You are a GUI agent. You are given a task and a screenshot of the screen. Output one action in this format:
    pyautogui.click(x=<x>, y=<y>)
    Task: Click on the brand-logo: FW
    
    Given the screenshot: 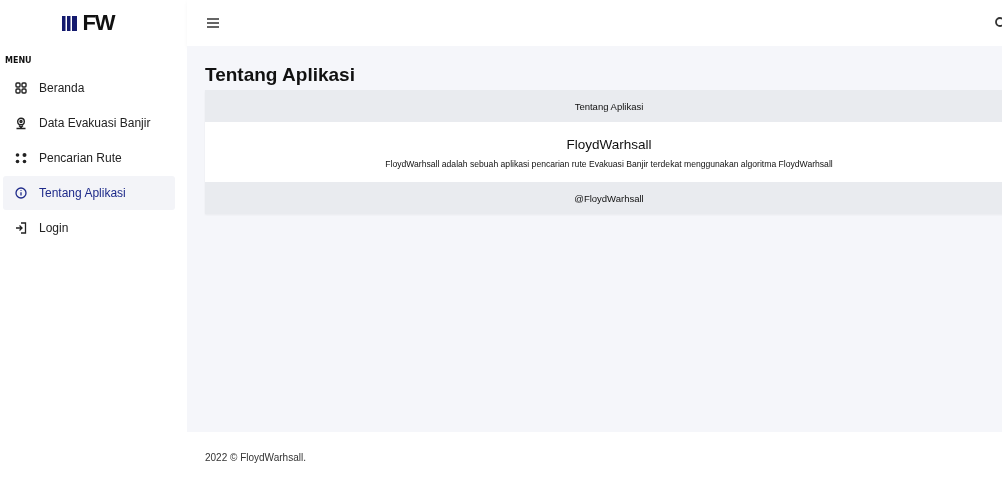 What is the action you would take?
    pyautogui.click(x=98, y=23)
    